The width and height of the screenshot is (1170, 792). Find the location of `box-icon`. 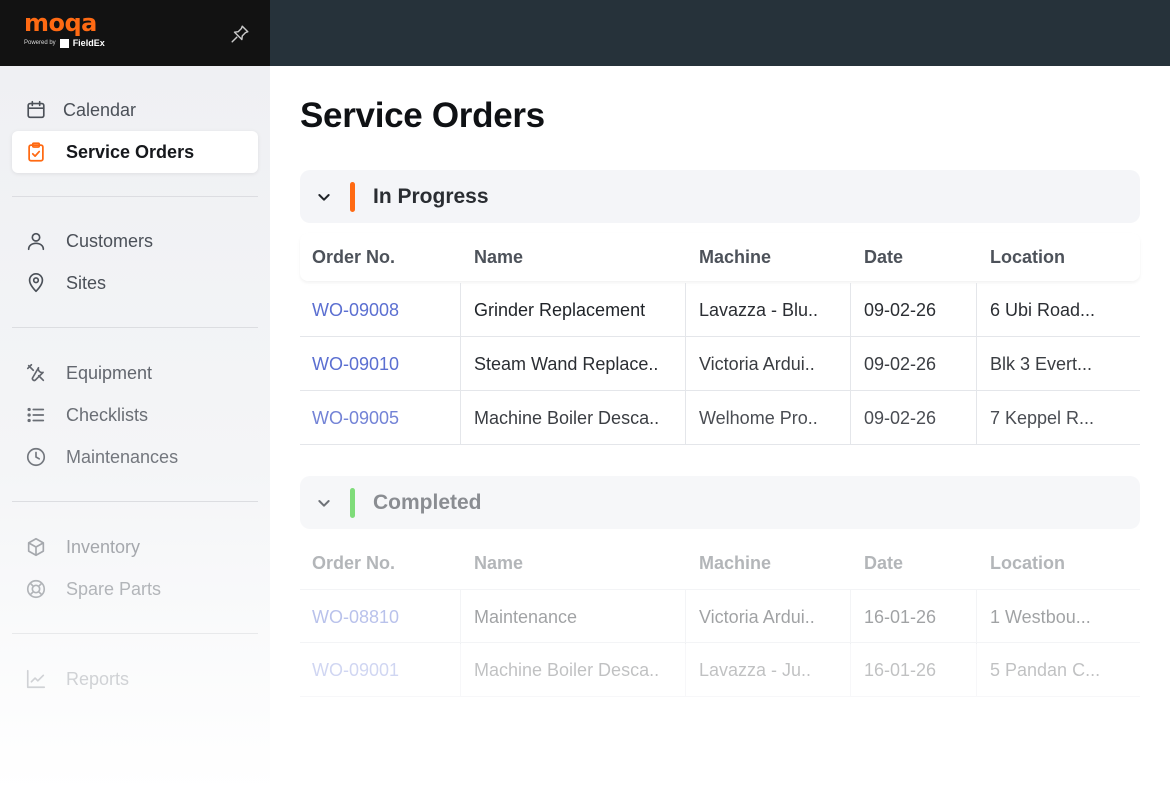

box-icon is located at coordinates (36, 547).